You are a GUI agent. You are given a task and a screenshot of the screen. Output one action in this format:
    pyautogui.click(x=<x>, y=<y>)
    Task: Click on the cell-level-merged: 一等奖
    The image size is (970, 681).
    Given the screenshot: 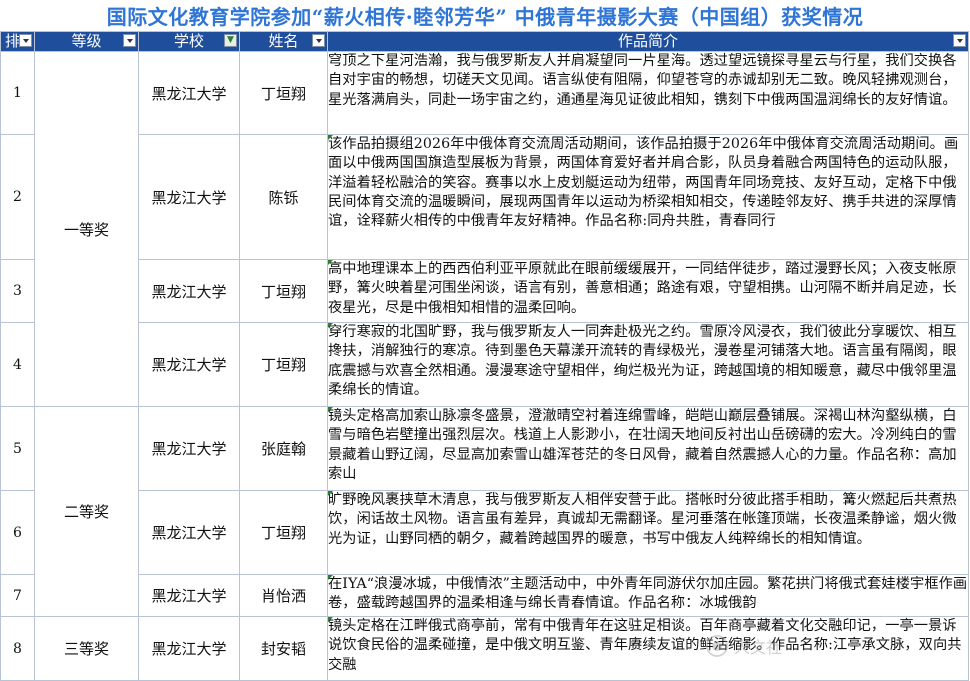 What is the action you would take?
    pyautogui.click(x=86, y=229)
    